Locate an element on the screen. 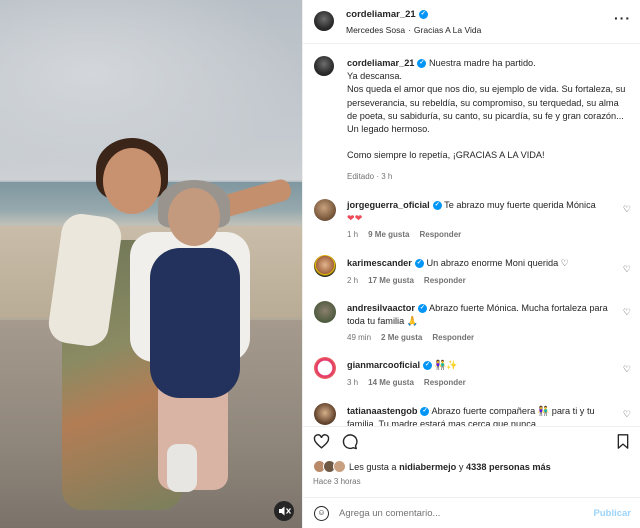 The width and height of the screenshot is (640, 528). add-comment-row: ☺ Publicar is located at coordinates (471, 512).